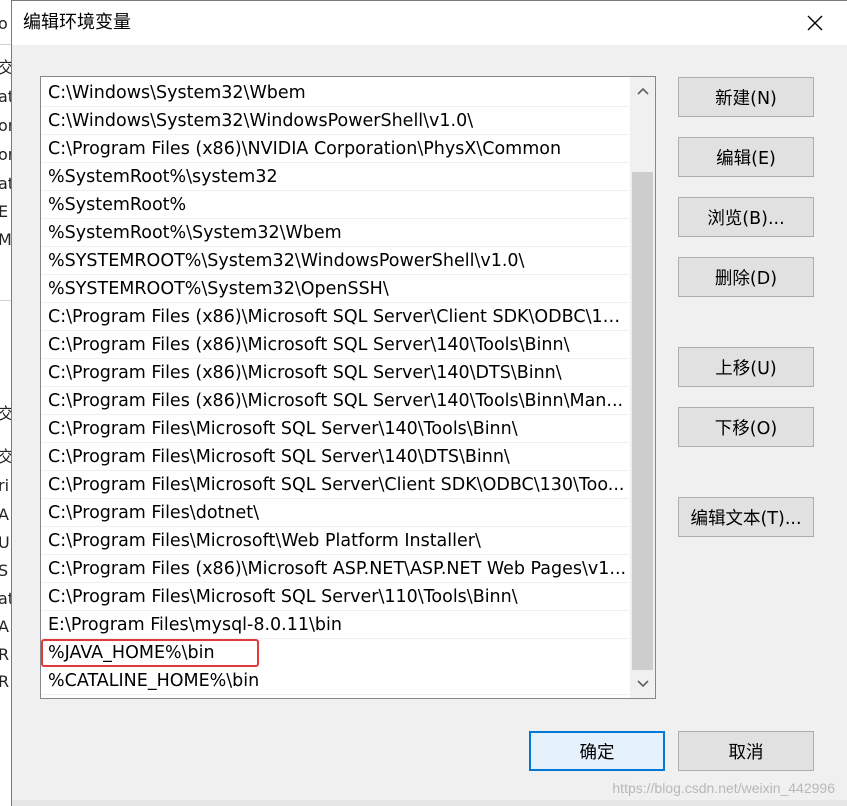 This screenshot has width=847, height=806. I want to click on list-item: %CATALINE_HOME%\bin, so click(335, 681).